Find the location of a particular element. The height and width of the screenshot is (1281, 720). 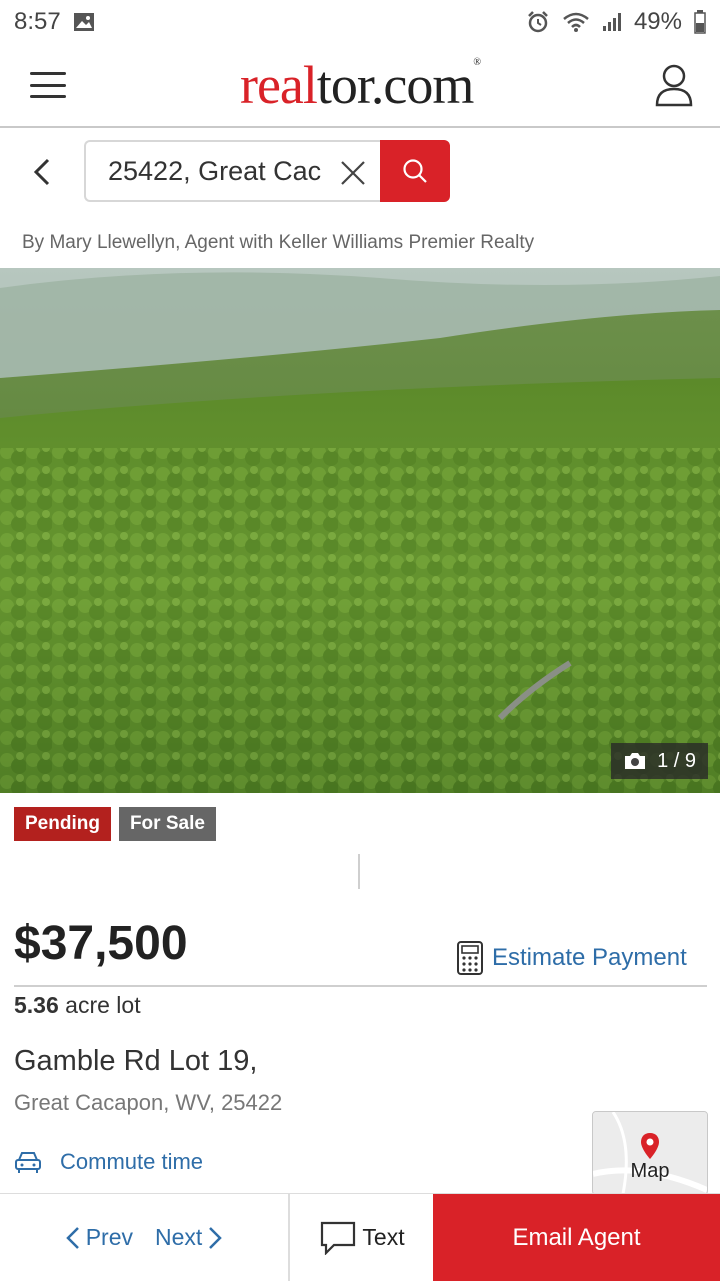

photo-counter: 1 / 9 is located at coordinates (659, 761).